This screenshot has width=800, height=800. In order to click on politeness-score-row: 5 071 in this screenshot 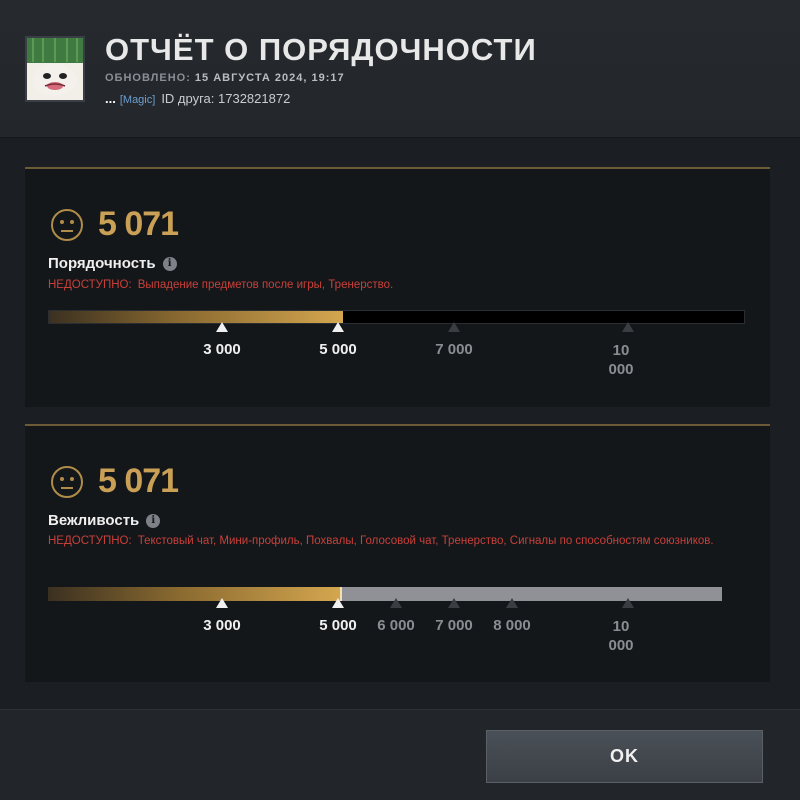, I will do `click(114, 481)`.